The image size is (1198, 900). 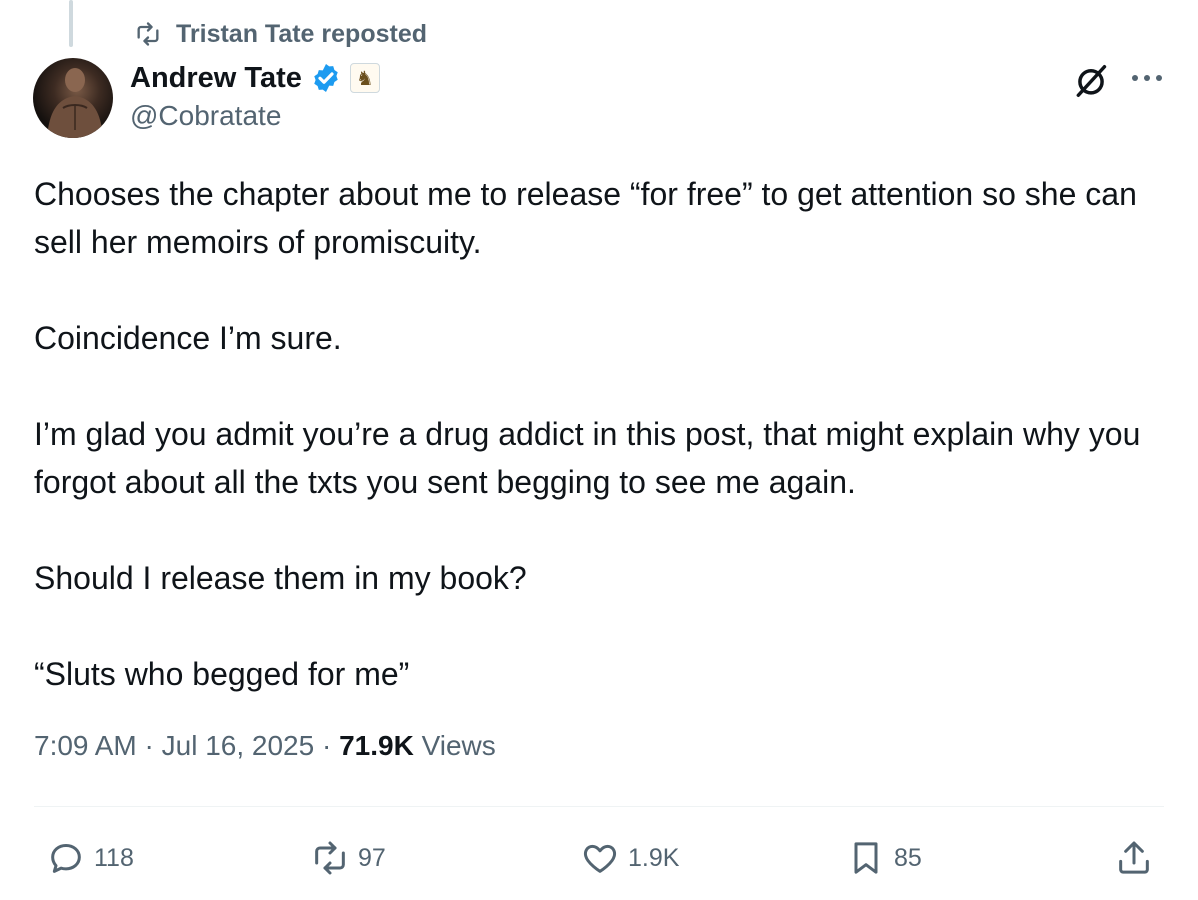 What do you see at coordinates (1147, 78) in the screenshot?
I see `more-options-icon` at bounding box center [1147, 78].